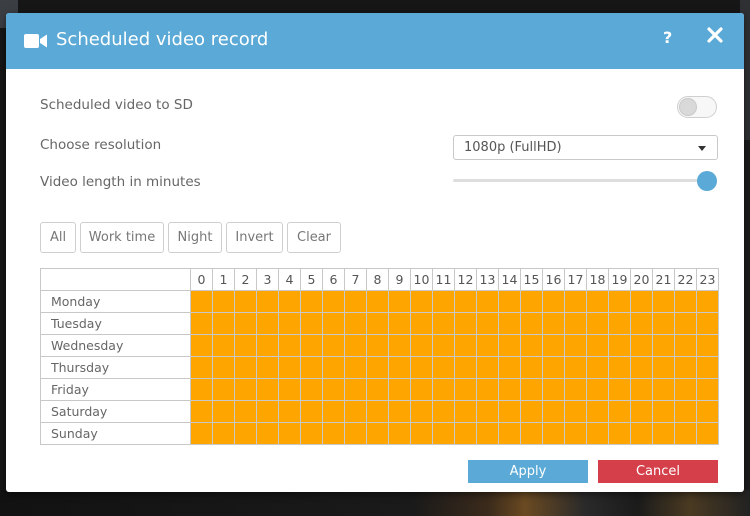 This screenshot has width=750, height=516. What do you see at coordinates (289, 279) in the screenshot?
I see `hour-header: 4` at bounding box center [289, 279].